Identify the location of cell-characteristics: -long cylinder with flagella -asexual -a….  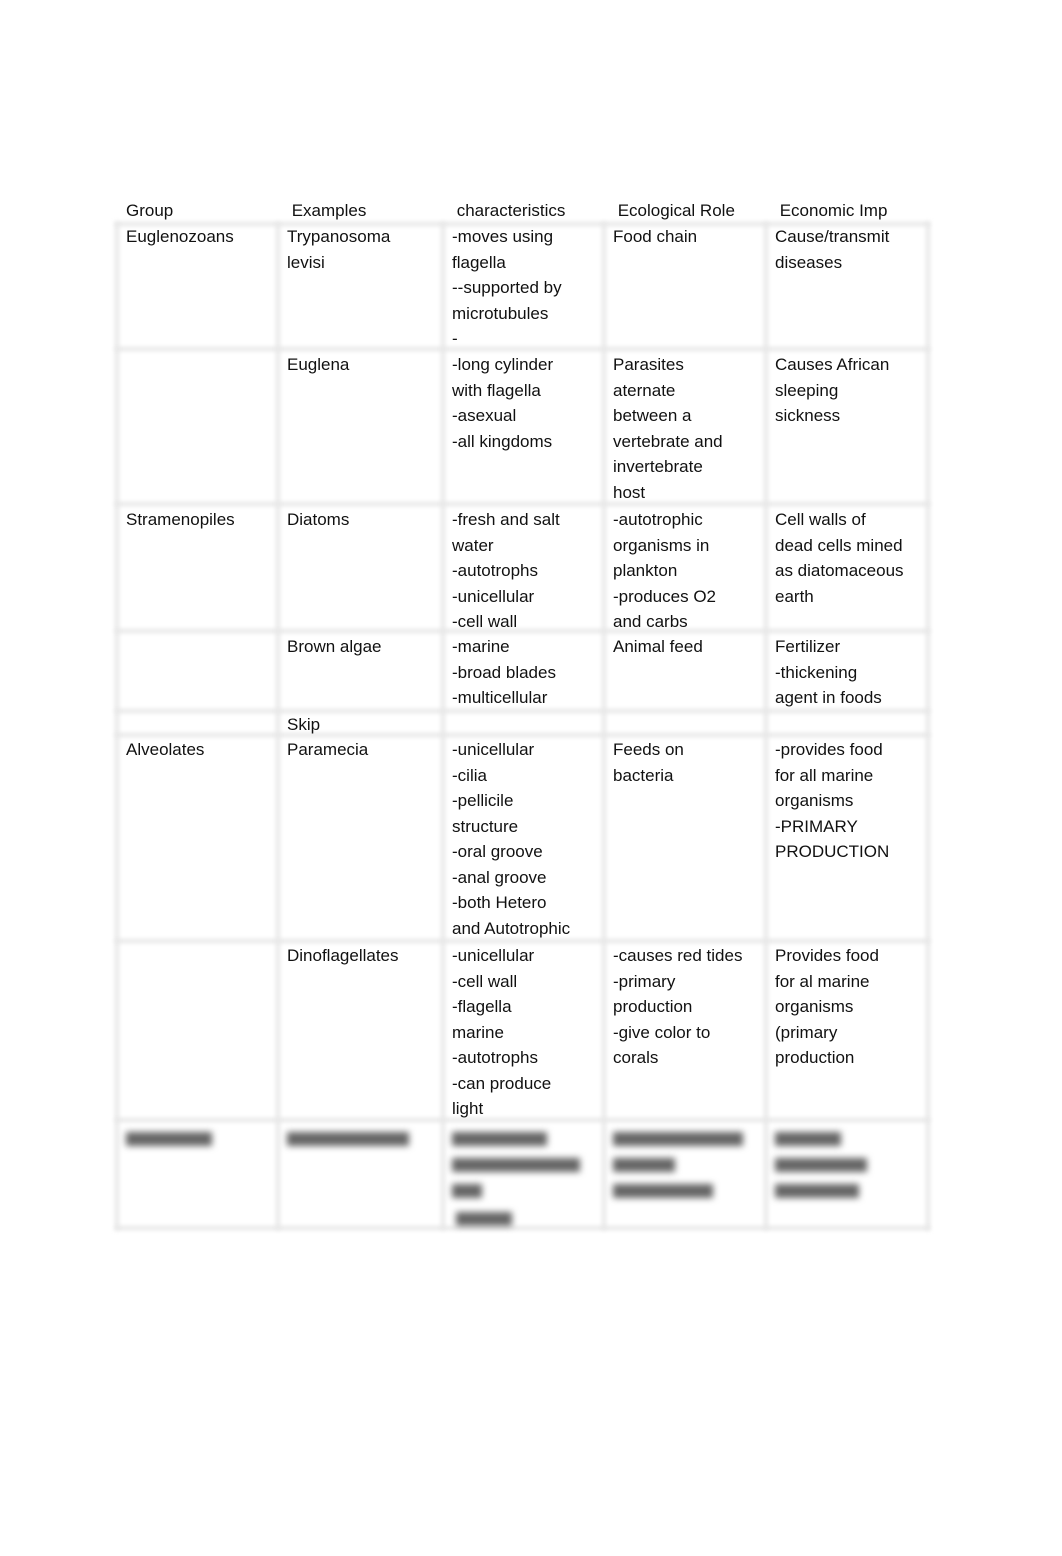
(503, 403).